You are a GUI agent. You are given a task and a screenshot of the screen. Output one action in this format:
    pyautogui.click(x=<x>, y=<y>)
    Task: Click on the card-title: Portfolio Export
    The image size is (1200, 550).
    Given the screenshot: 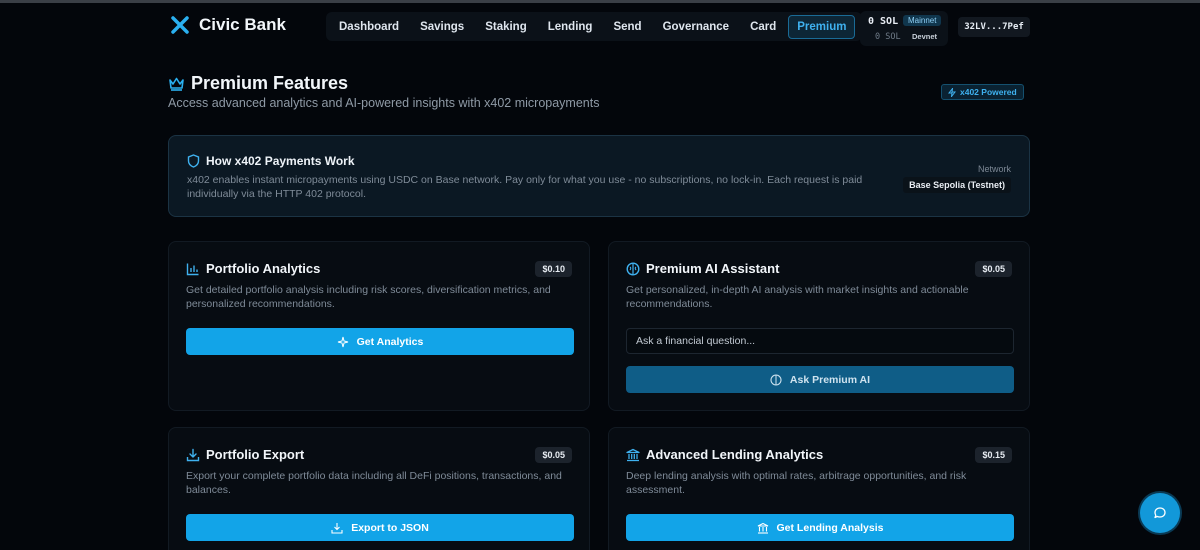 What is the action you would take?
    pyautogui.click(x=255, y=454)
    